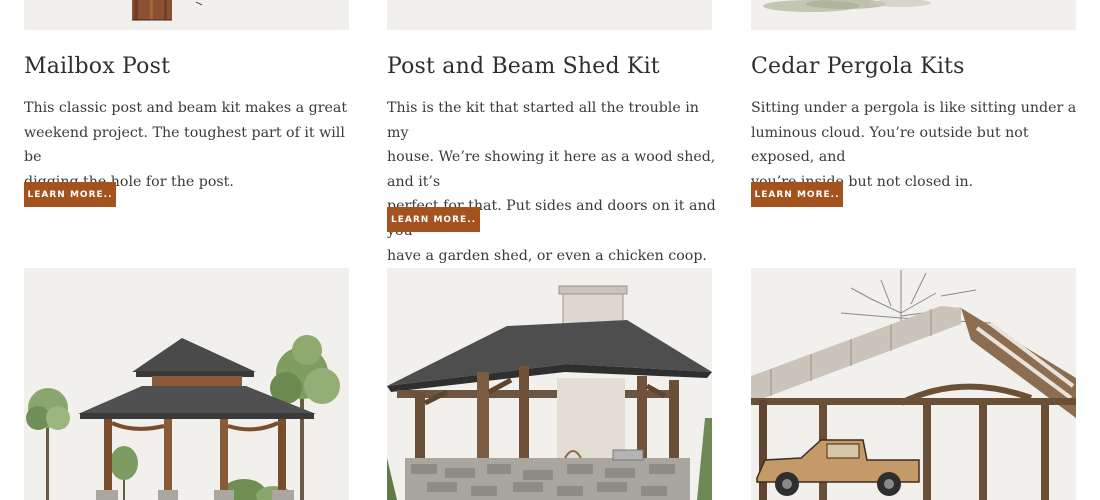 The width and height of the screenshot is (1100, 500). Describe the element at coordinates (549, 392) in the screenshot. I see `outdoor-kitchen-pavilion-illustration-icon` at that location.